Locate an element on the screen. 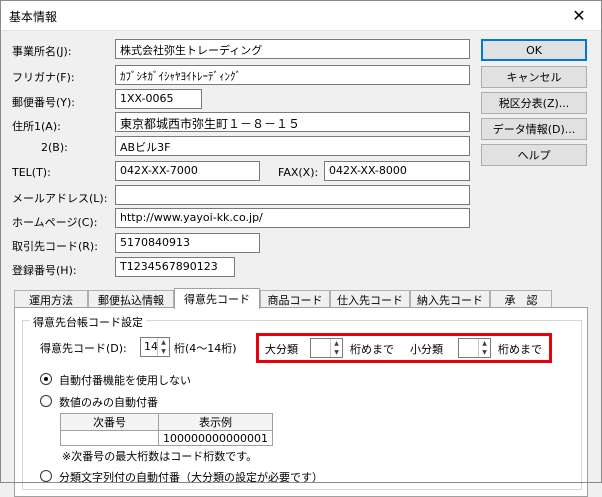 This screenshot has height=497, width=602. major-class-label: 大分類 is located at coordinates (281, 349).